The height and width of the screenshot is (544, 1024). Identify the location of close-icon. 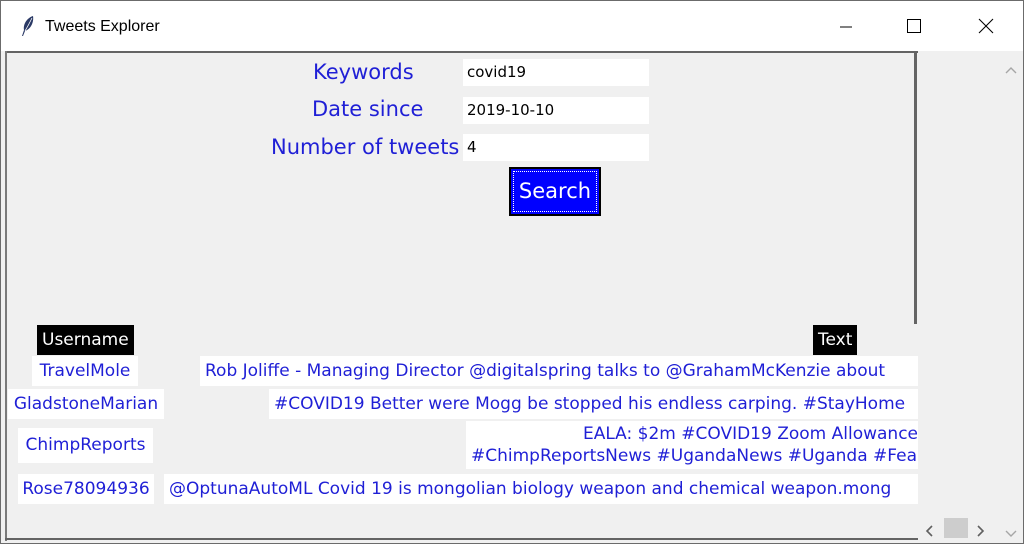
(986, 26).